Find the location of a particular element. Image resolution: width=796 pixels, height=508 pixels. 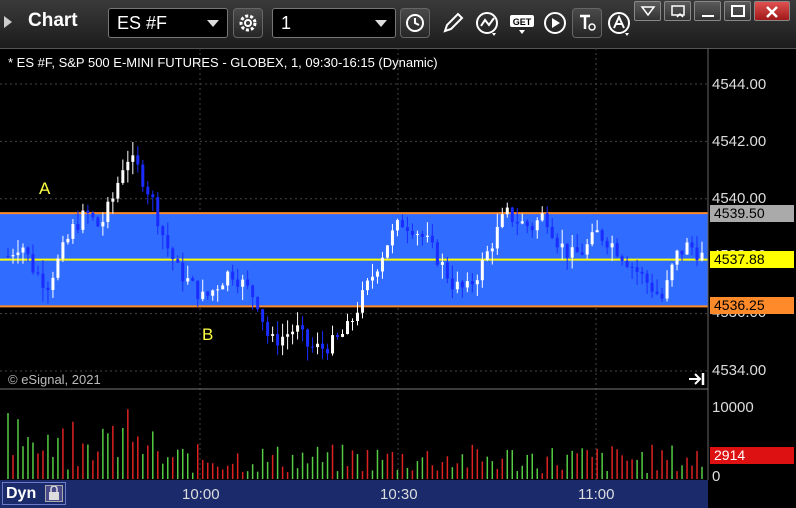

gear-icon is located at coordinates (248, 23).